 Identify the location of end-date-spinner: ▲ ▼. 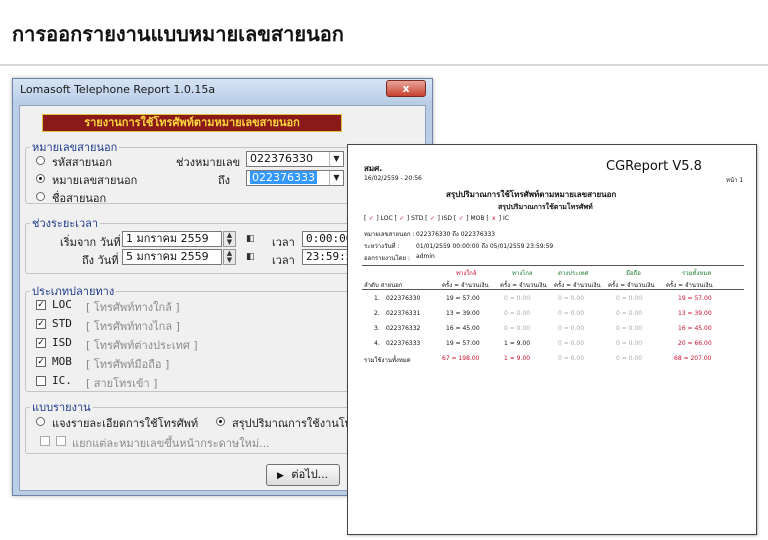
(229, 257).